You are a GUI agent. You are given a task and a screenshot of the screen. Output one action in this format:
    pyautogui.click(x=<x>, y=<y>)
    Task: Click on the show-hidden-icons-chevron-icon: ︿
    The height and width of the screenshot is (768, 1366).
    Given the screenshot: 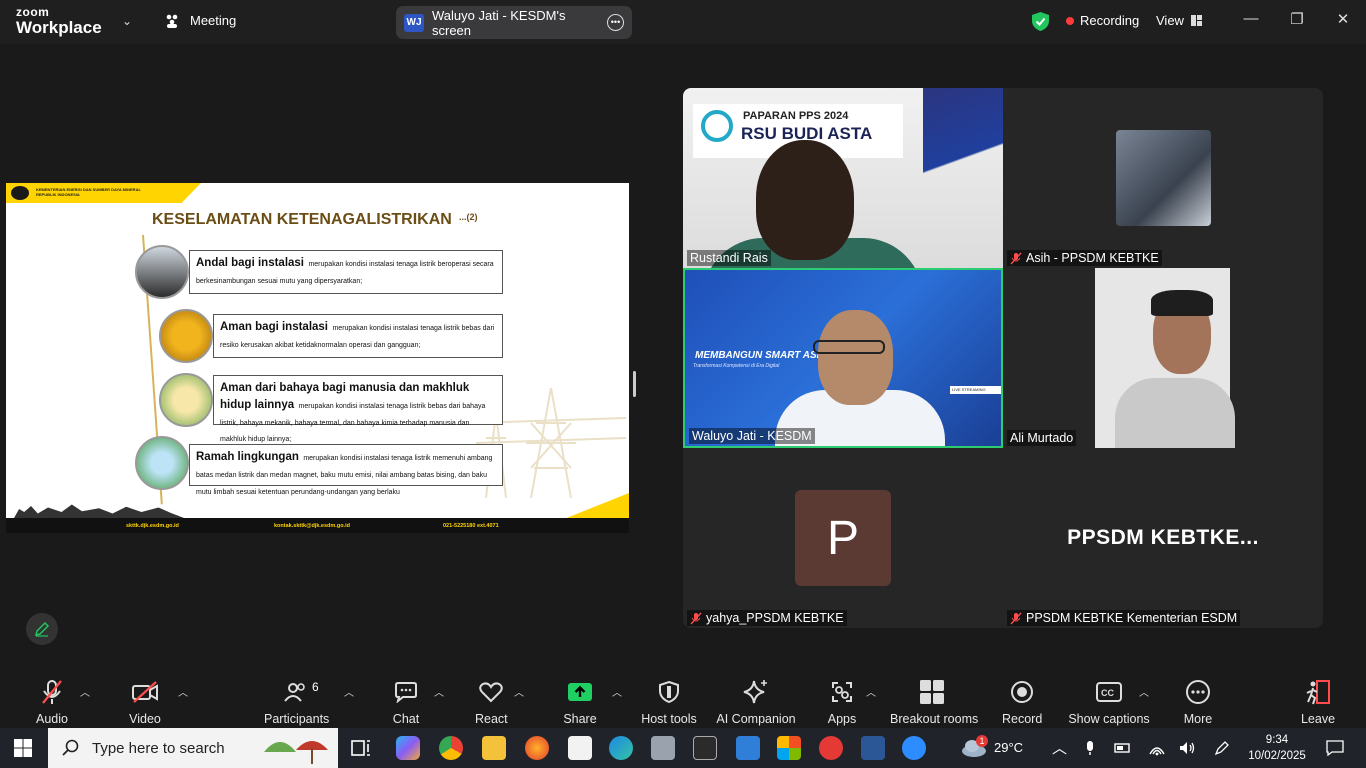 What is the action you would take?
    pyautogui.click(x=1059, y=747)
    